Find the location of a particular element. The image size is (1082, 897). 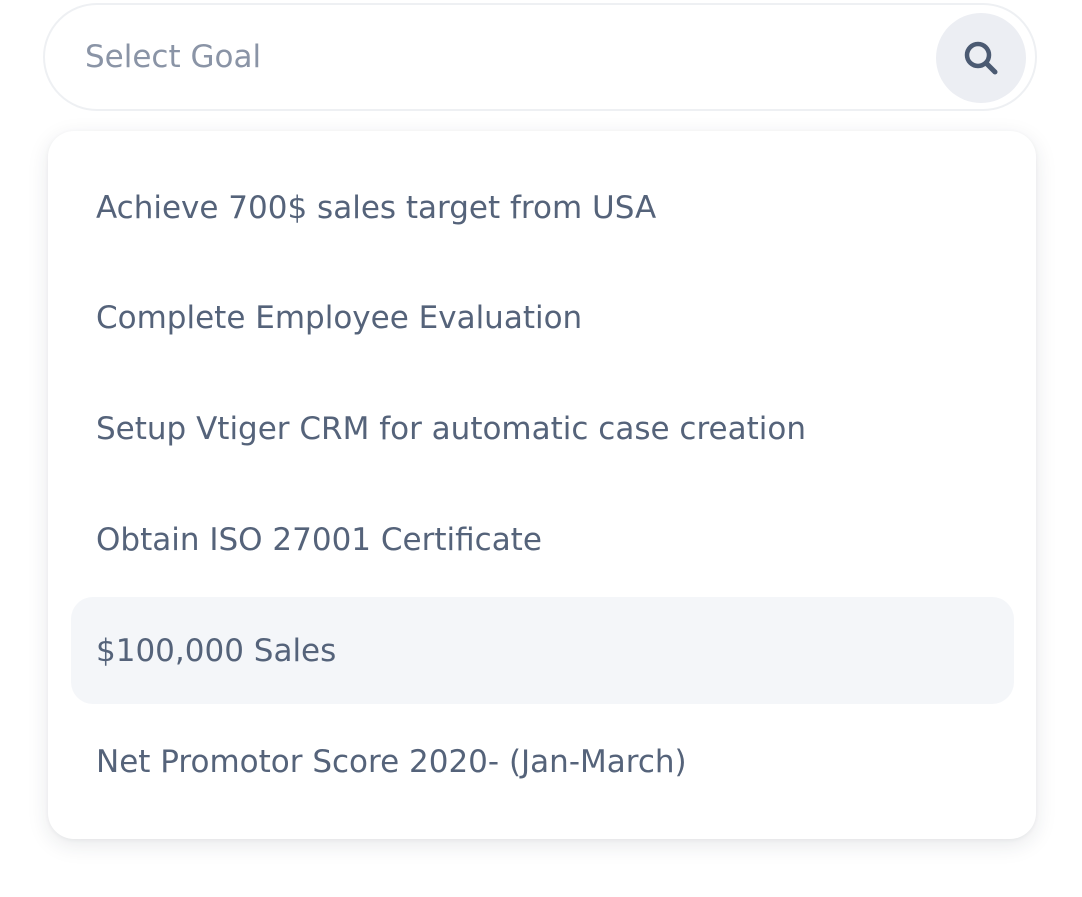

goal-option-highlighted: $100,000 Sales is located at coordinates (542, 650).